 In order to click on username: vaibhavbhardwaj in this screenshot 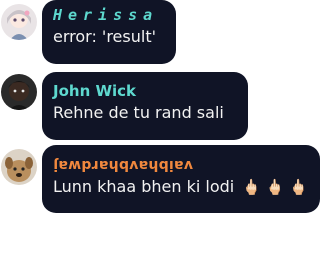, I will do `click(123, 165)`.